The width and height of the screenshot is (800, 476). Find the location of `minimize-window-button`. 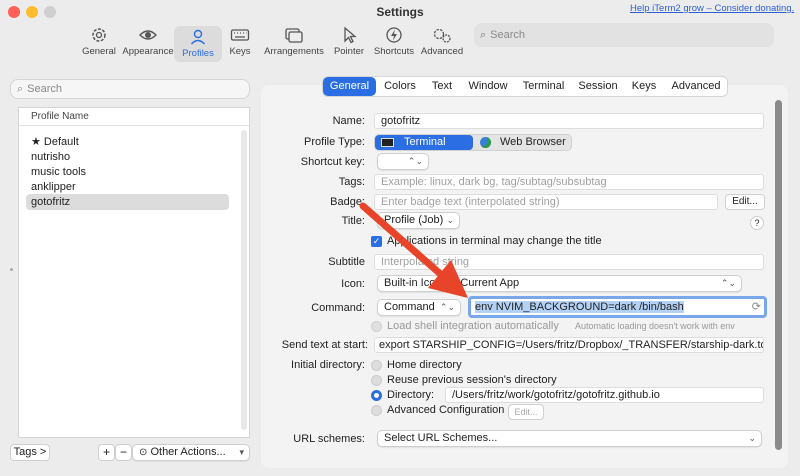

minimize-window-button is located at coordinates (32, 12).